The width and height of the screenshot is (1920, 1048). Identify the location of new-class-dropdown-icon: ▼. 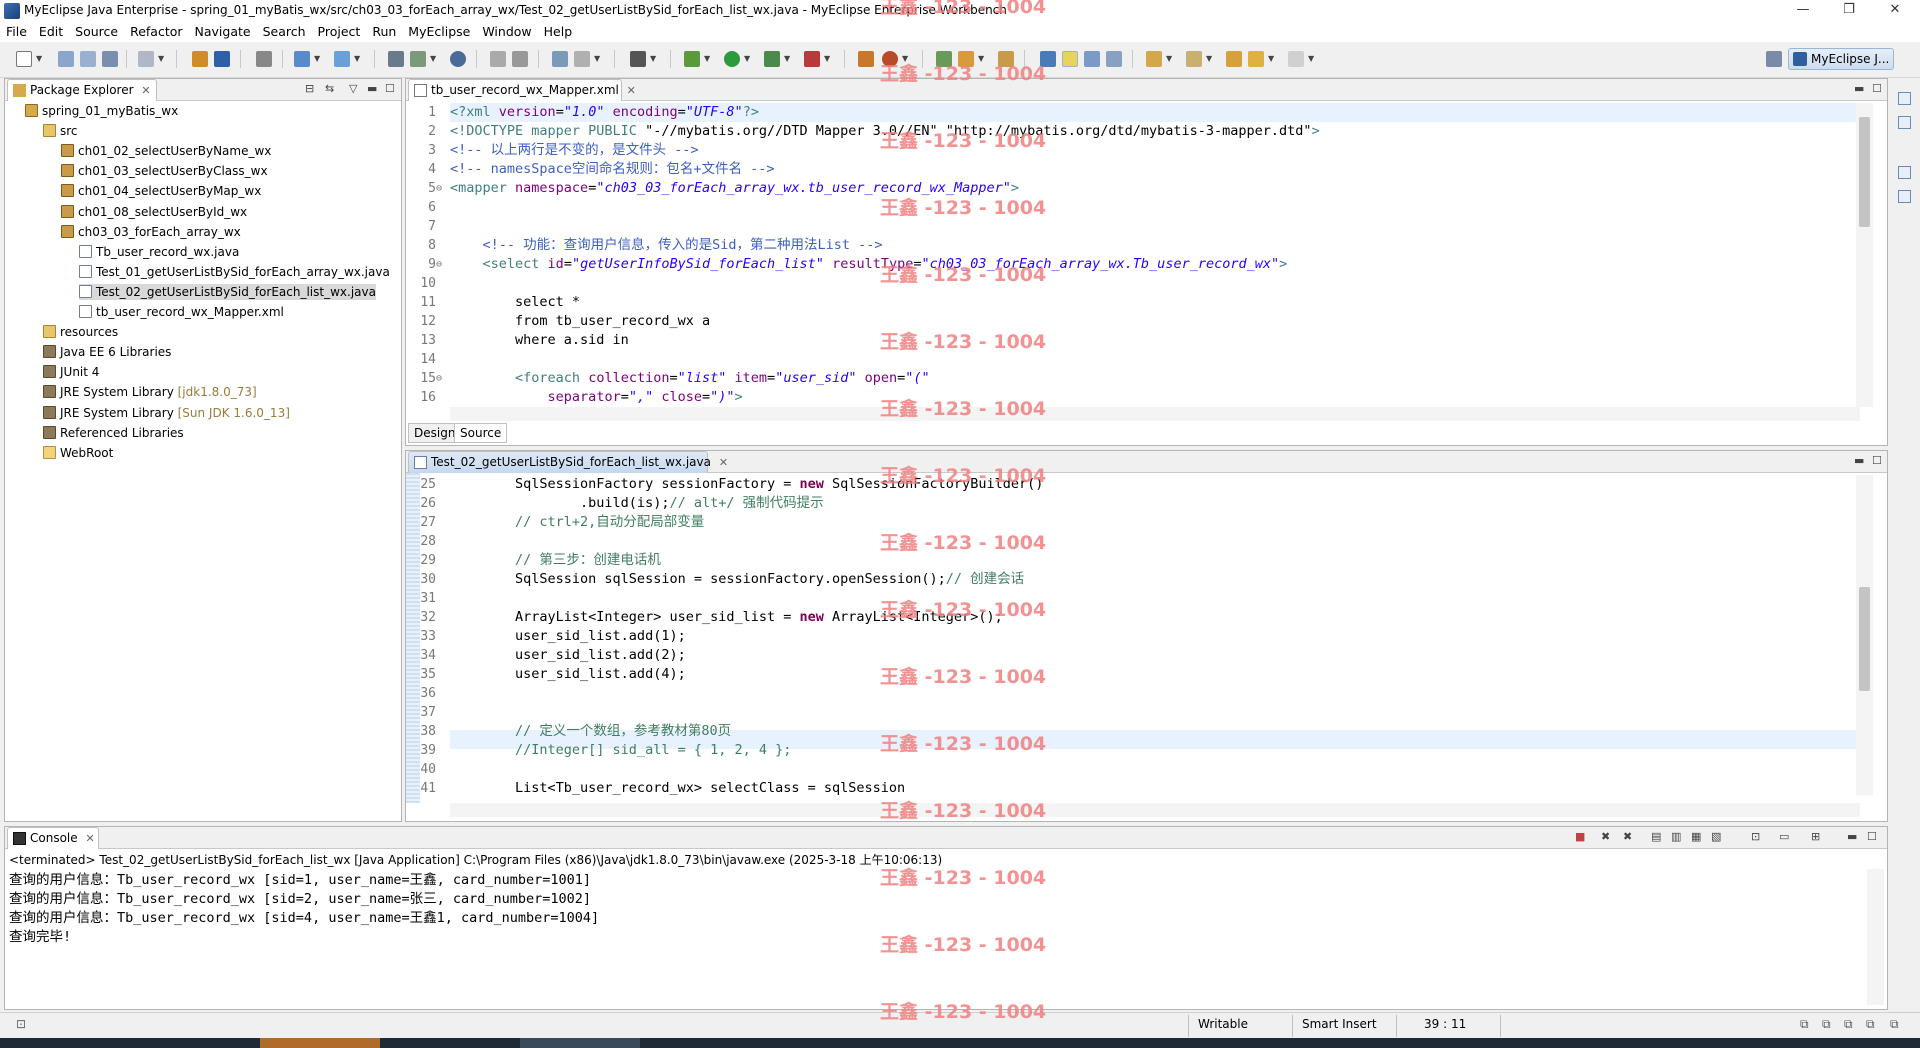
(905, 58).